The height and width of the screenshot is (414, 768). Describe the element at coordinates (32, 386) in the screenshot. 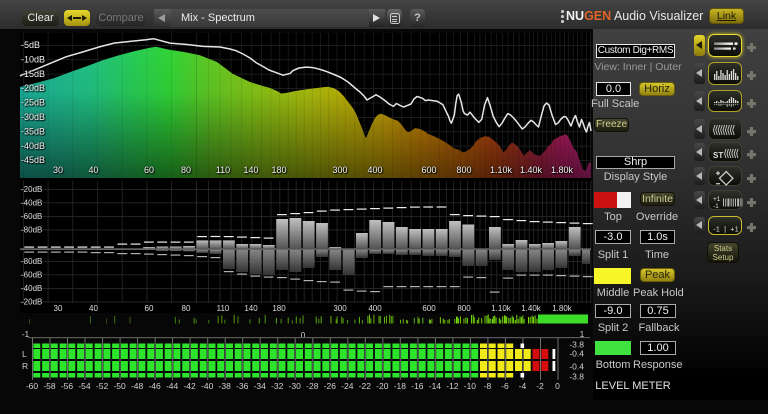

I see `svg-text: -60` at that location.